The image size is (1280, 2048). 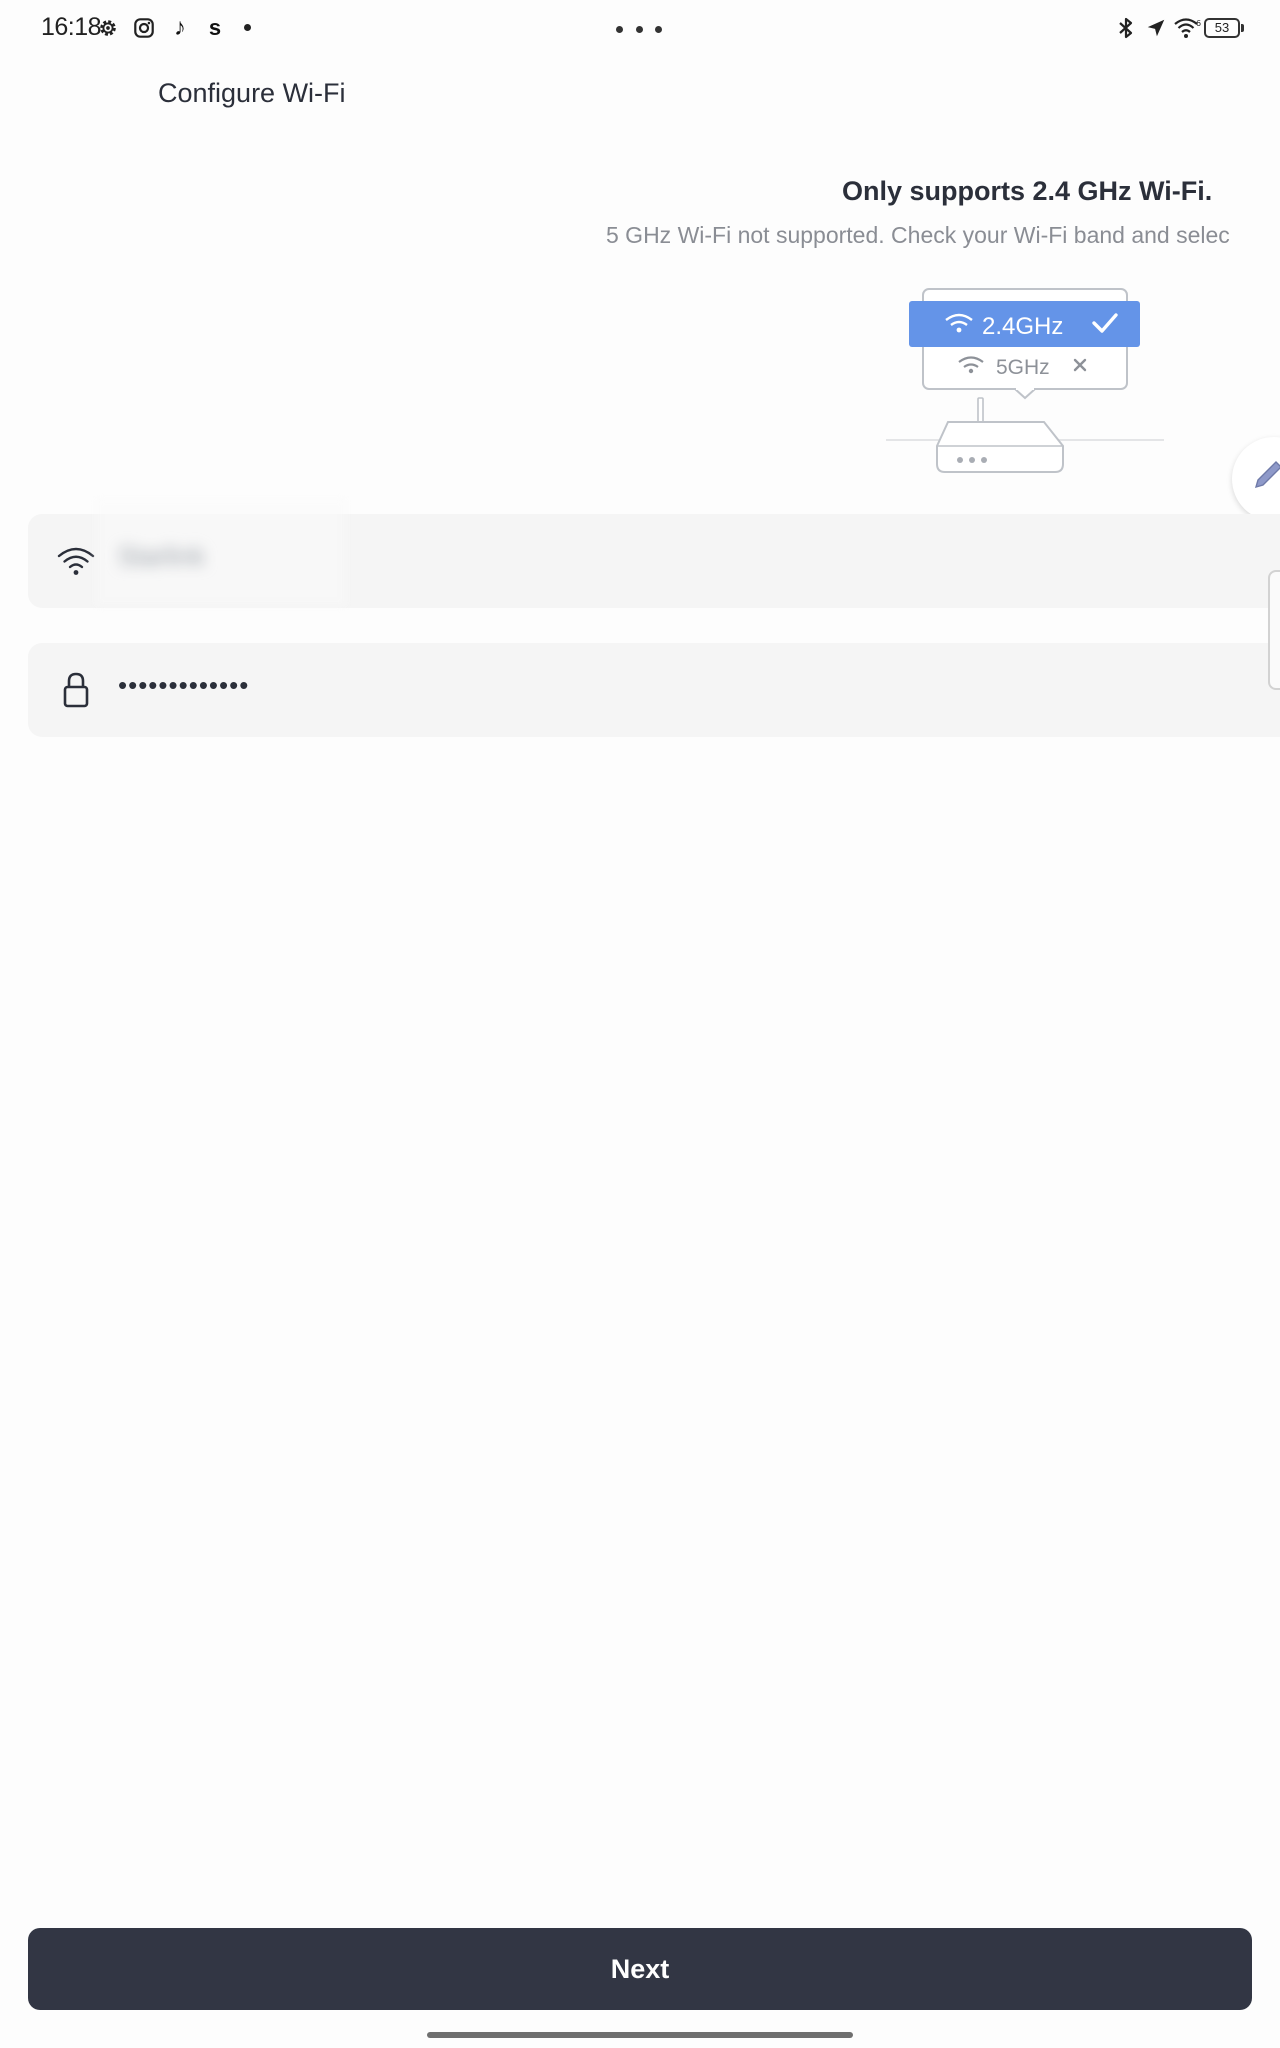 What do you see at coordinates (1023, 367) in the screenshot?
I see `band-label-5ghz: 5GHz` at bounding box center [1023, 367].